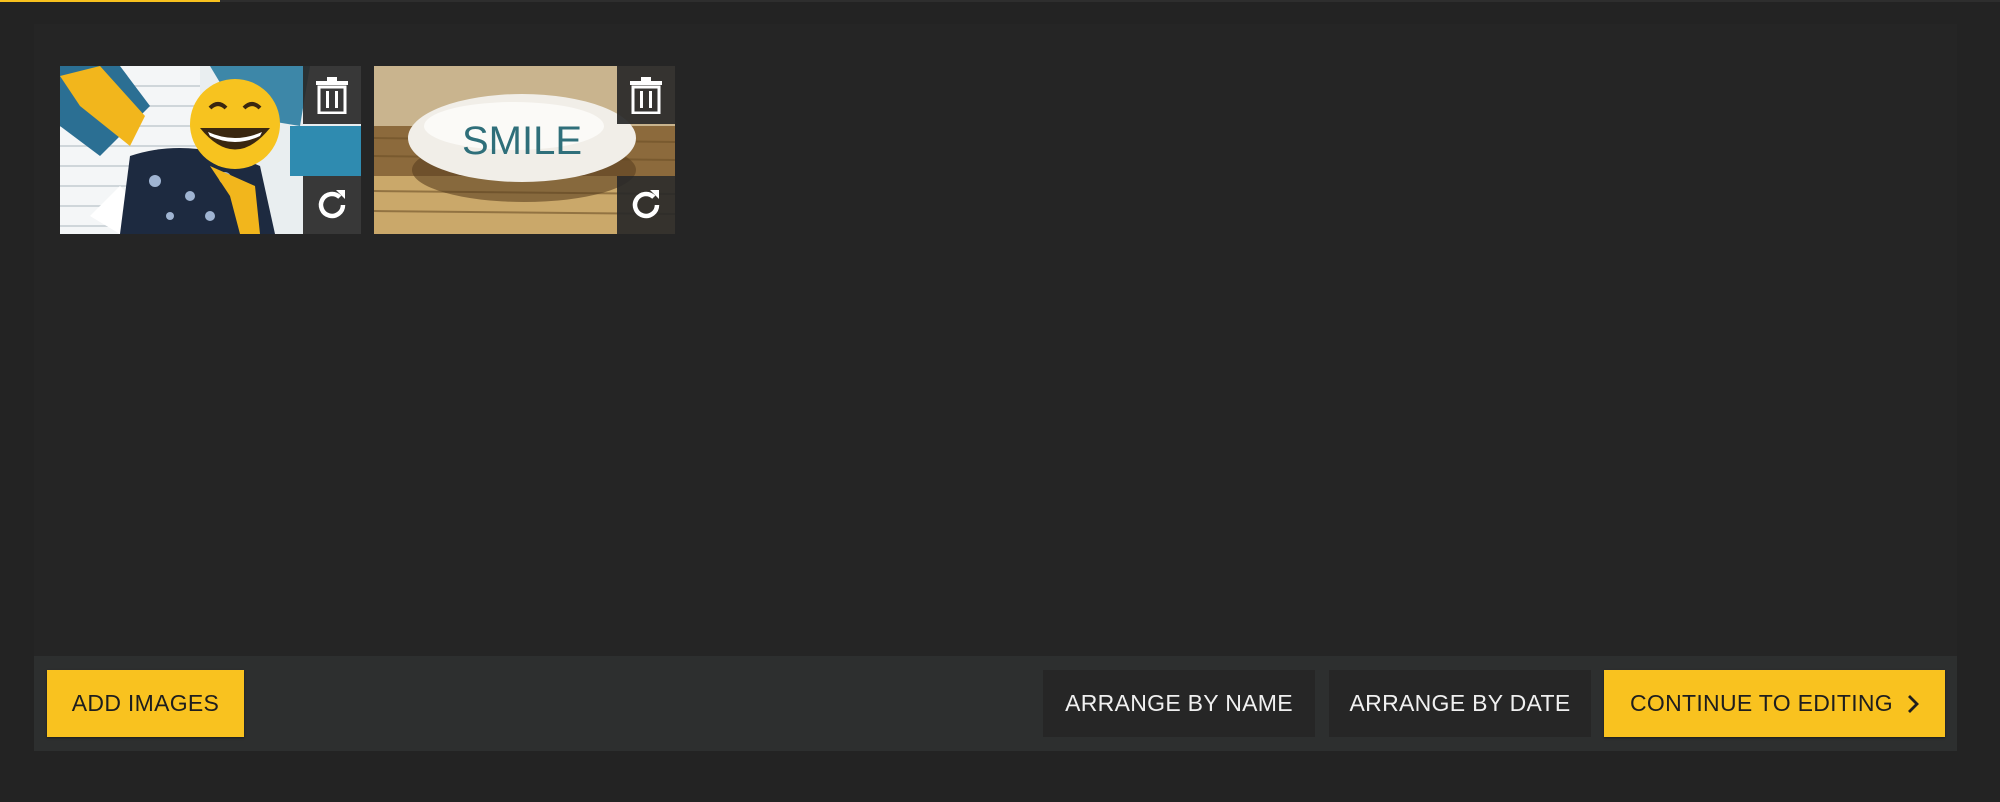 The image size is (2000, 802). What do you see at coordinates (1761, 703) in the screenshot?
I see `continue-to-editing-label: CONTINUE TO EDITING` at bounding box center [1761, 703].